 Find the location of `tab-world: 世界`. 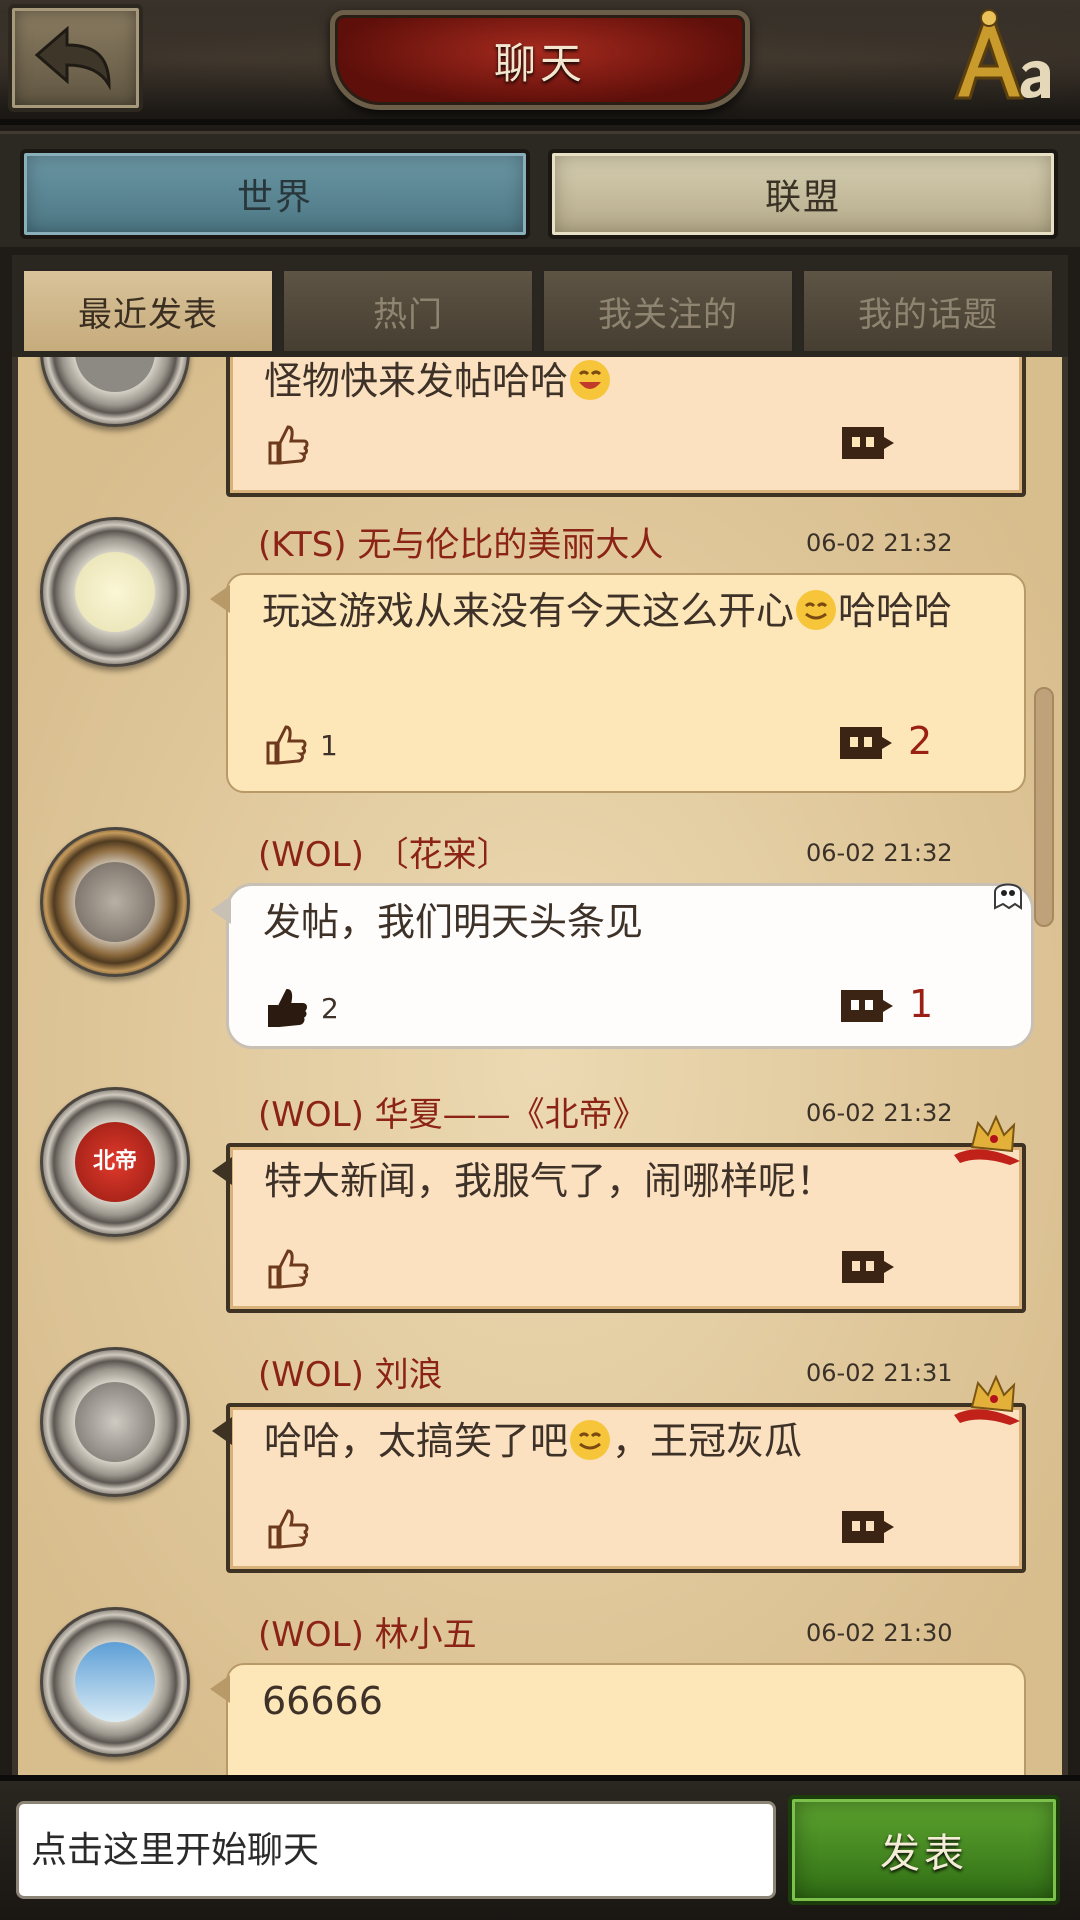

tab-world: 世界 is located at coordinates (275, 194).